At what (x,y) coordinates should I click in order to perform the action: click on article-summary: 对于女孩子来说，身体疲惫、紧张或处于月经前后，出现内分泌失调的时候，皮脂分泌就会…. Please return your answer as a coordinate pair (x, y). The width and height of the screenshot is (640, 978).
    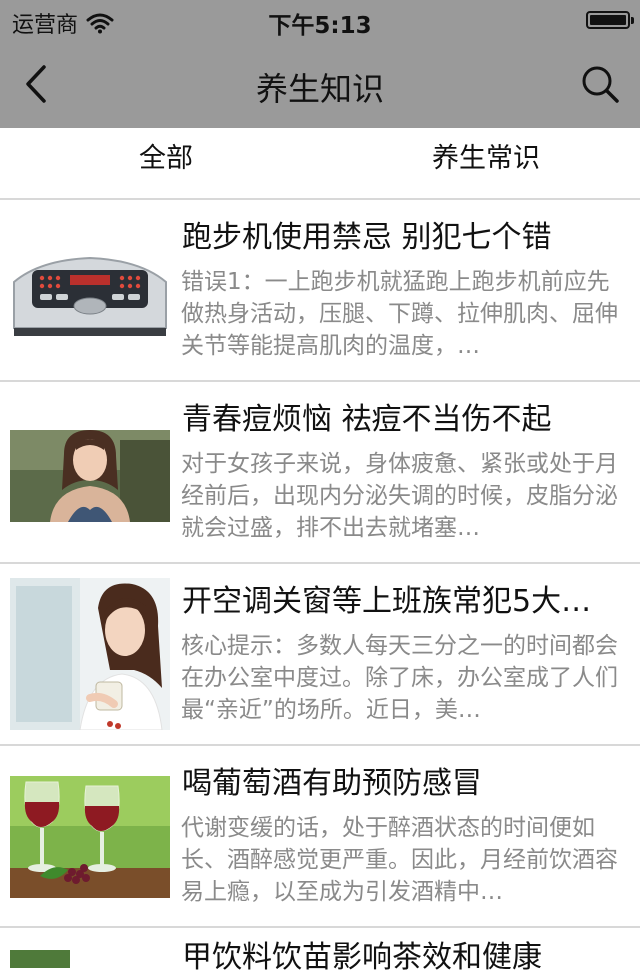
    Looking at the image, I should click on (399, 496).